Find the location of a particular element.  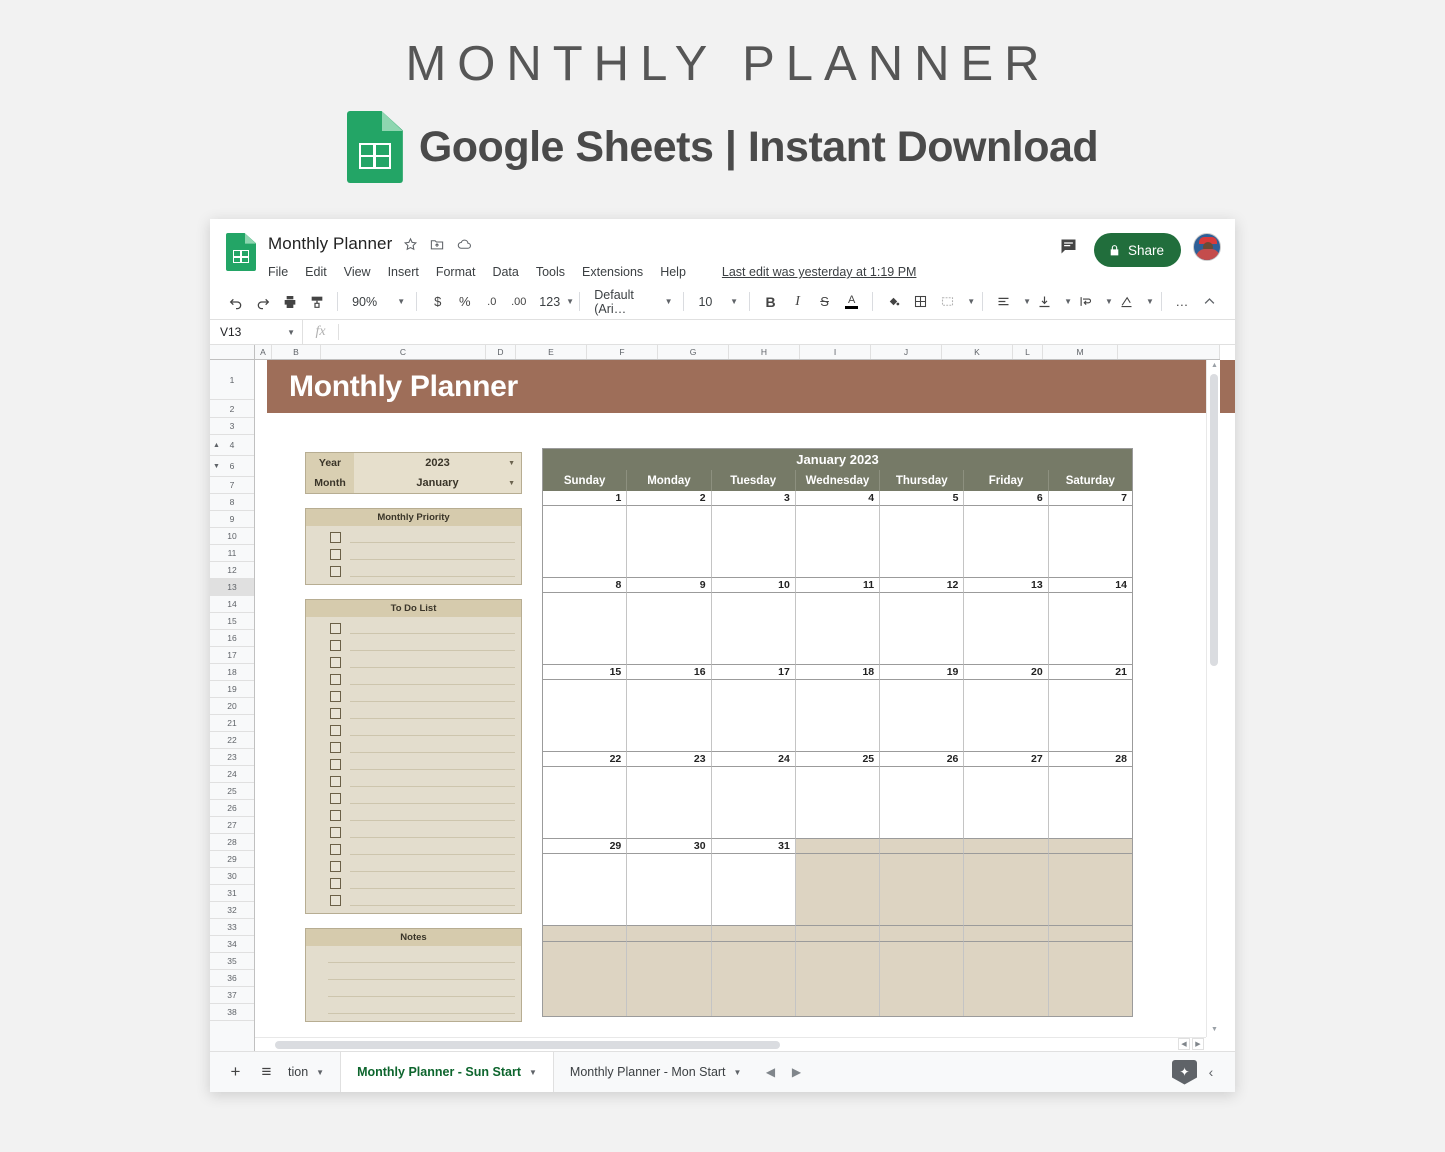

strikethrough-button: S is located at coordinates (824, 302).